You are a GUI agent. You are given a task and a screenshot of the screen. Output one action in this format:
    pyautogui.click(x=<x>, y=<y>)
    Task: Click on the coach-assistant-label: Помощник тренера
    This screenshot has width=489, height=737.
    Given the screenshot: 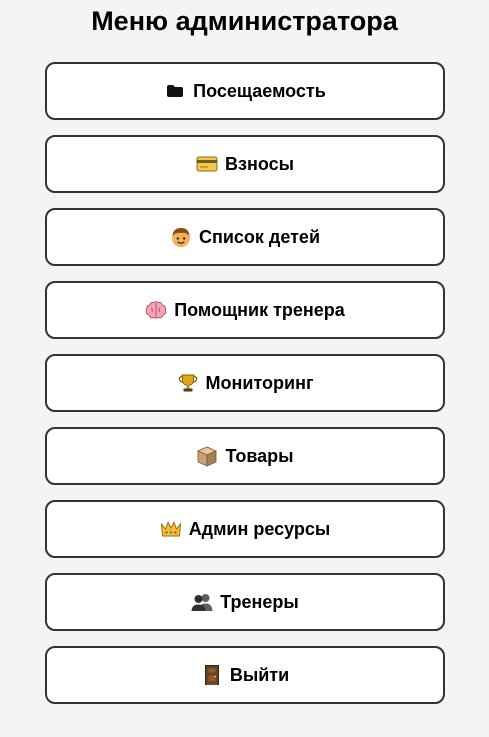 What is the action you would take?
    pyautogui.click(x=259, y=310)
    